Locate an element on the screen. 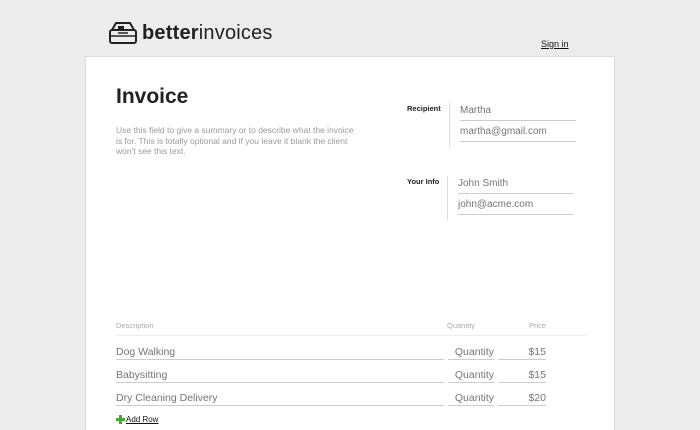 The height and width of the screenshot is (430, 700). add-row-label: Add Row is located at coordinates (142, 419).